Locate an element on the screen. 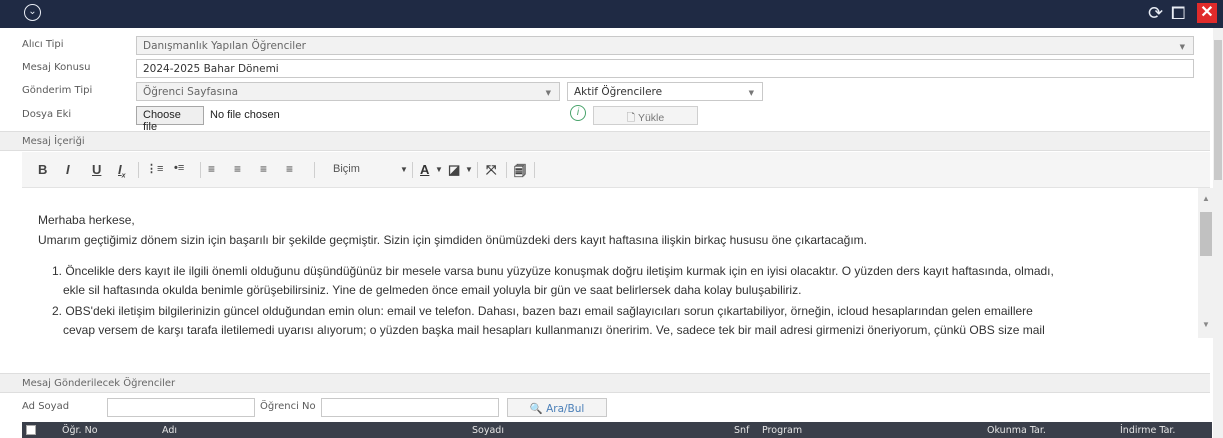 The image size is (1223, 438). alici-tipi-label: Alıcı Tipi is located at coordinates (43, 44).